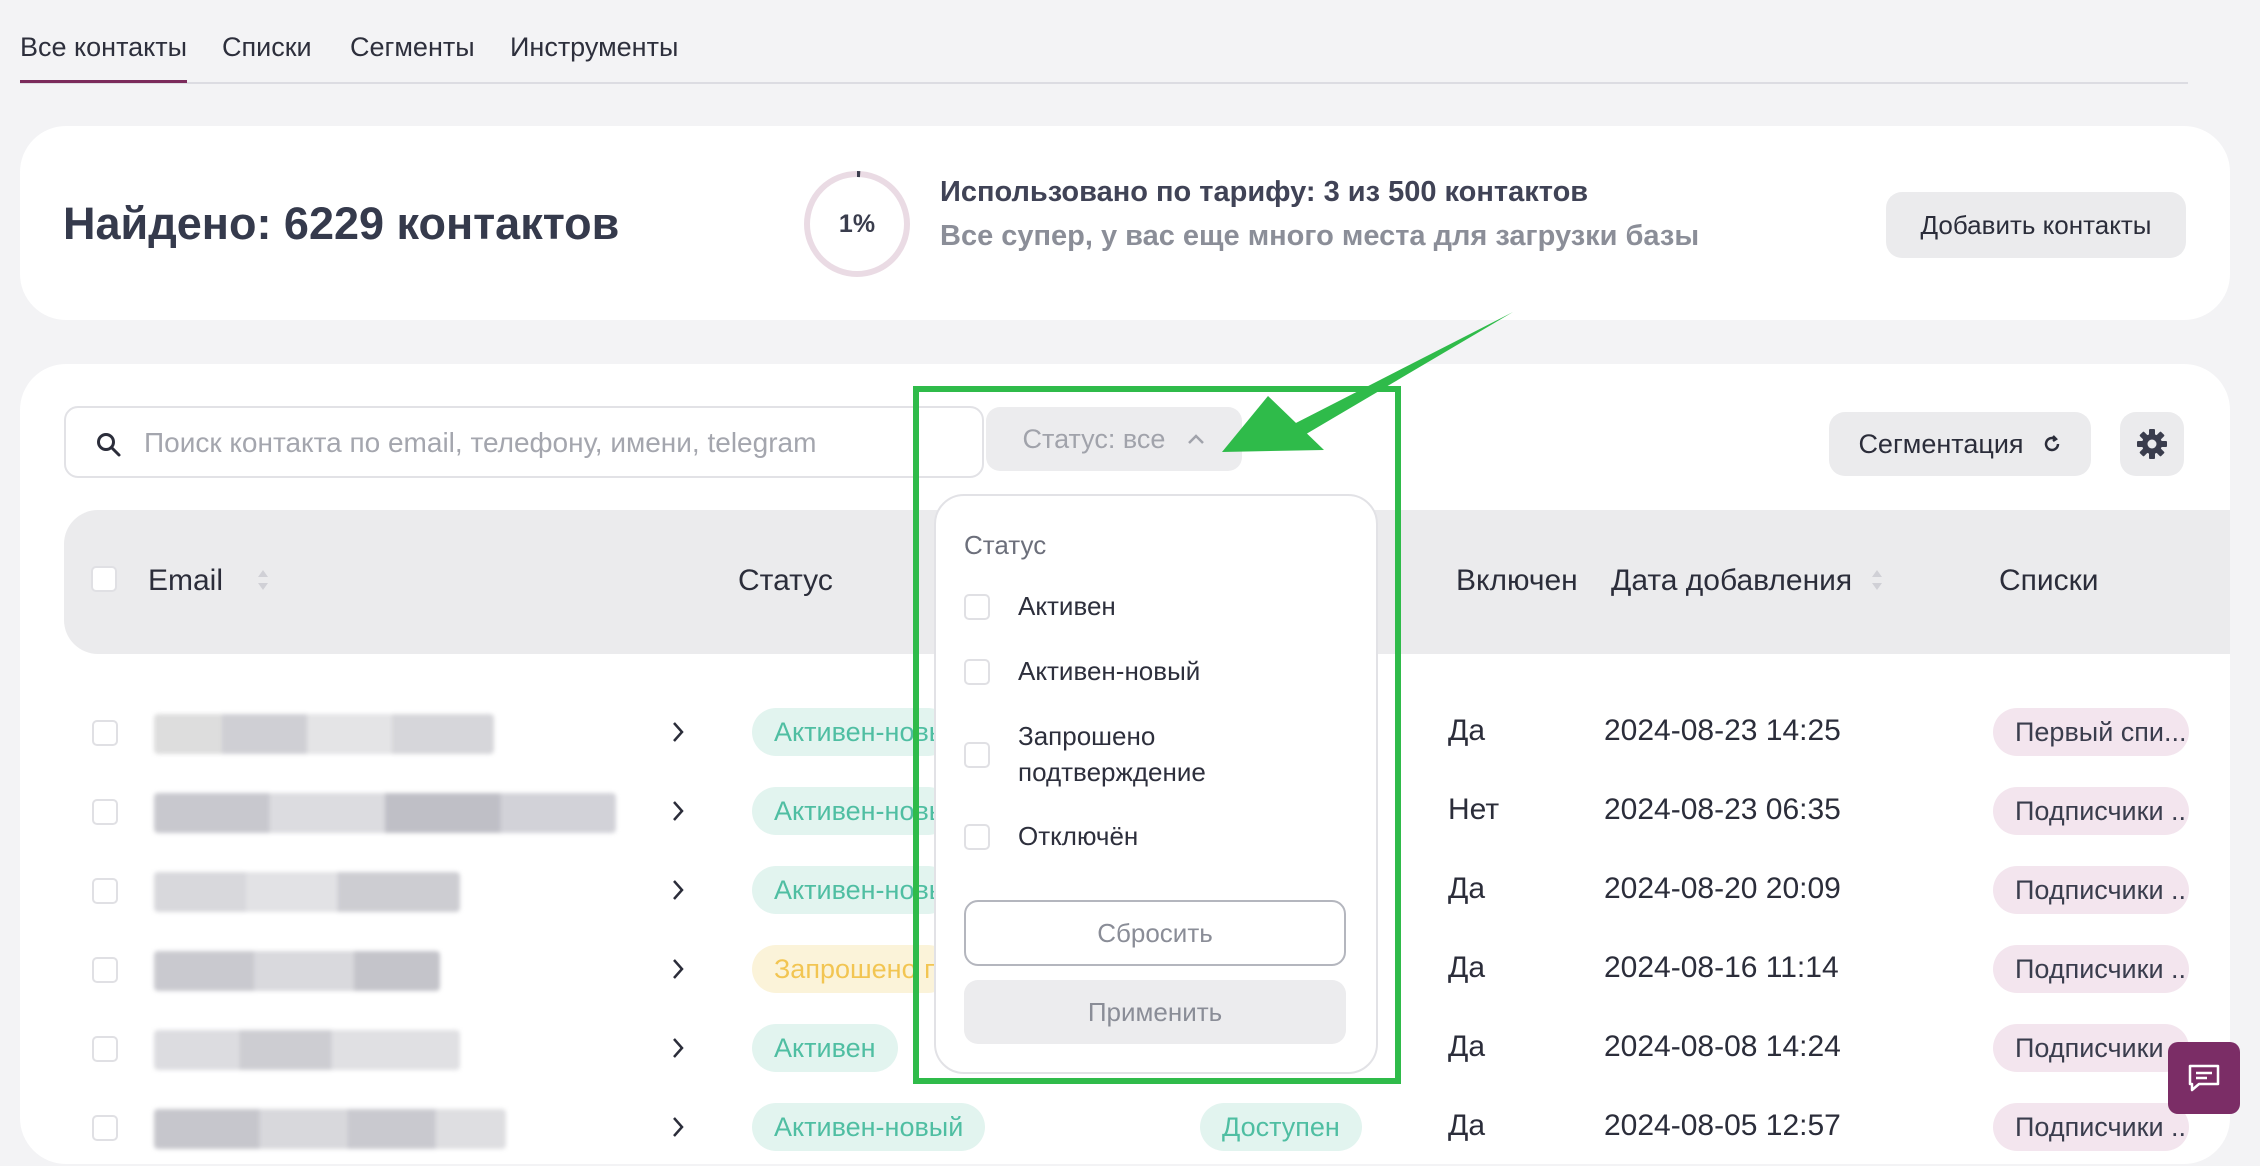 Image resolution: width=2260 pixels, height=1166 pixels. Describe the element at coordinates (109, 445) in the screenshot. I see `search-icon` at that location.